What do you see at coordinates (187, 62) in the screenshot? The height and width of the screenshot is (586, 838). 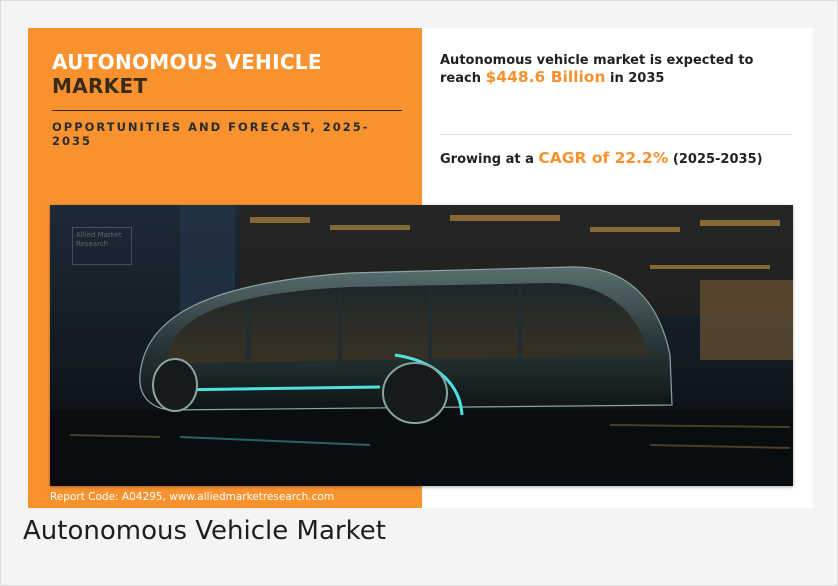 I see `title-line-1: AUTONOMOUS VEHICLE` at bounding box center [187, 62].